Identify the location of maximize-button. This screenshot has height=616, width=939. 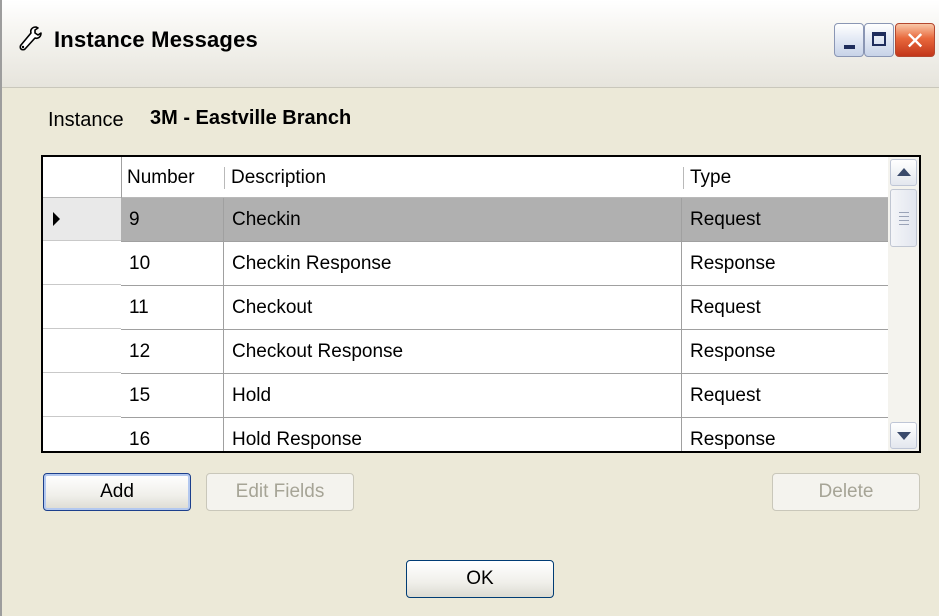
(879, 40).